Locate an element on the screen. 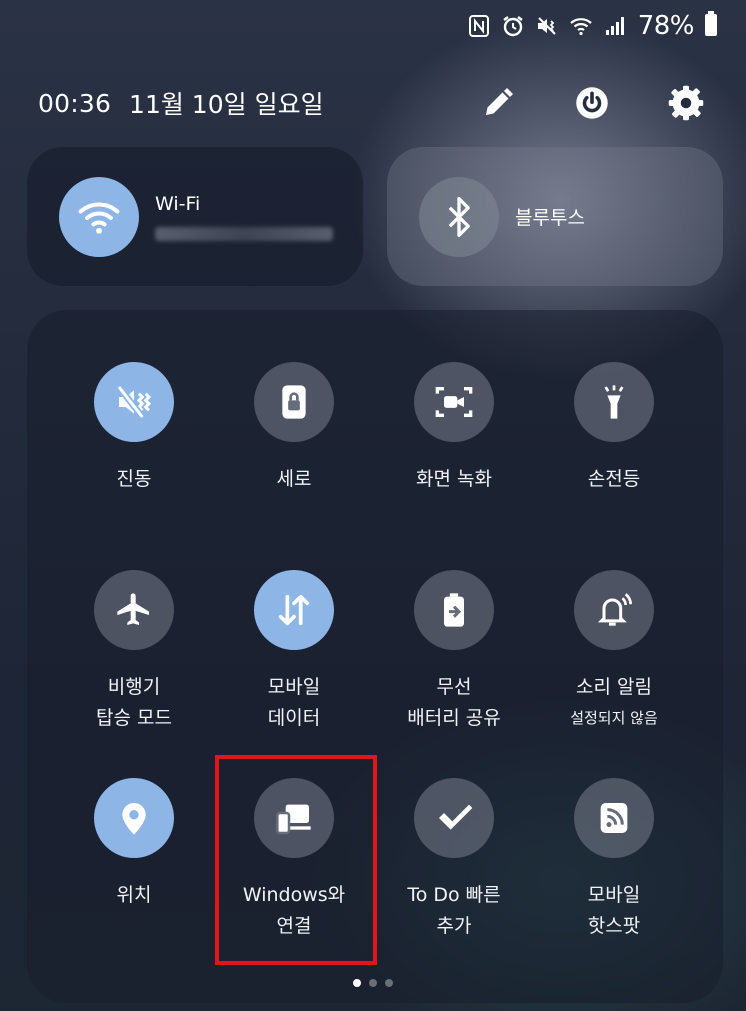  tile-location: 위치 is located at coordinates (134, 873).